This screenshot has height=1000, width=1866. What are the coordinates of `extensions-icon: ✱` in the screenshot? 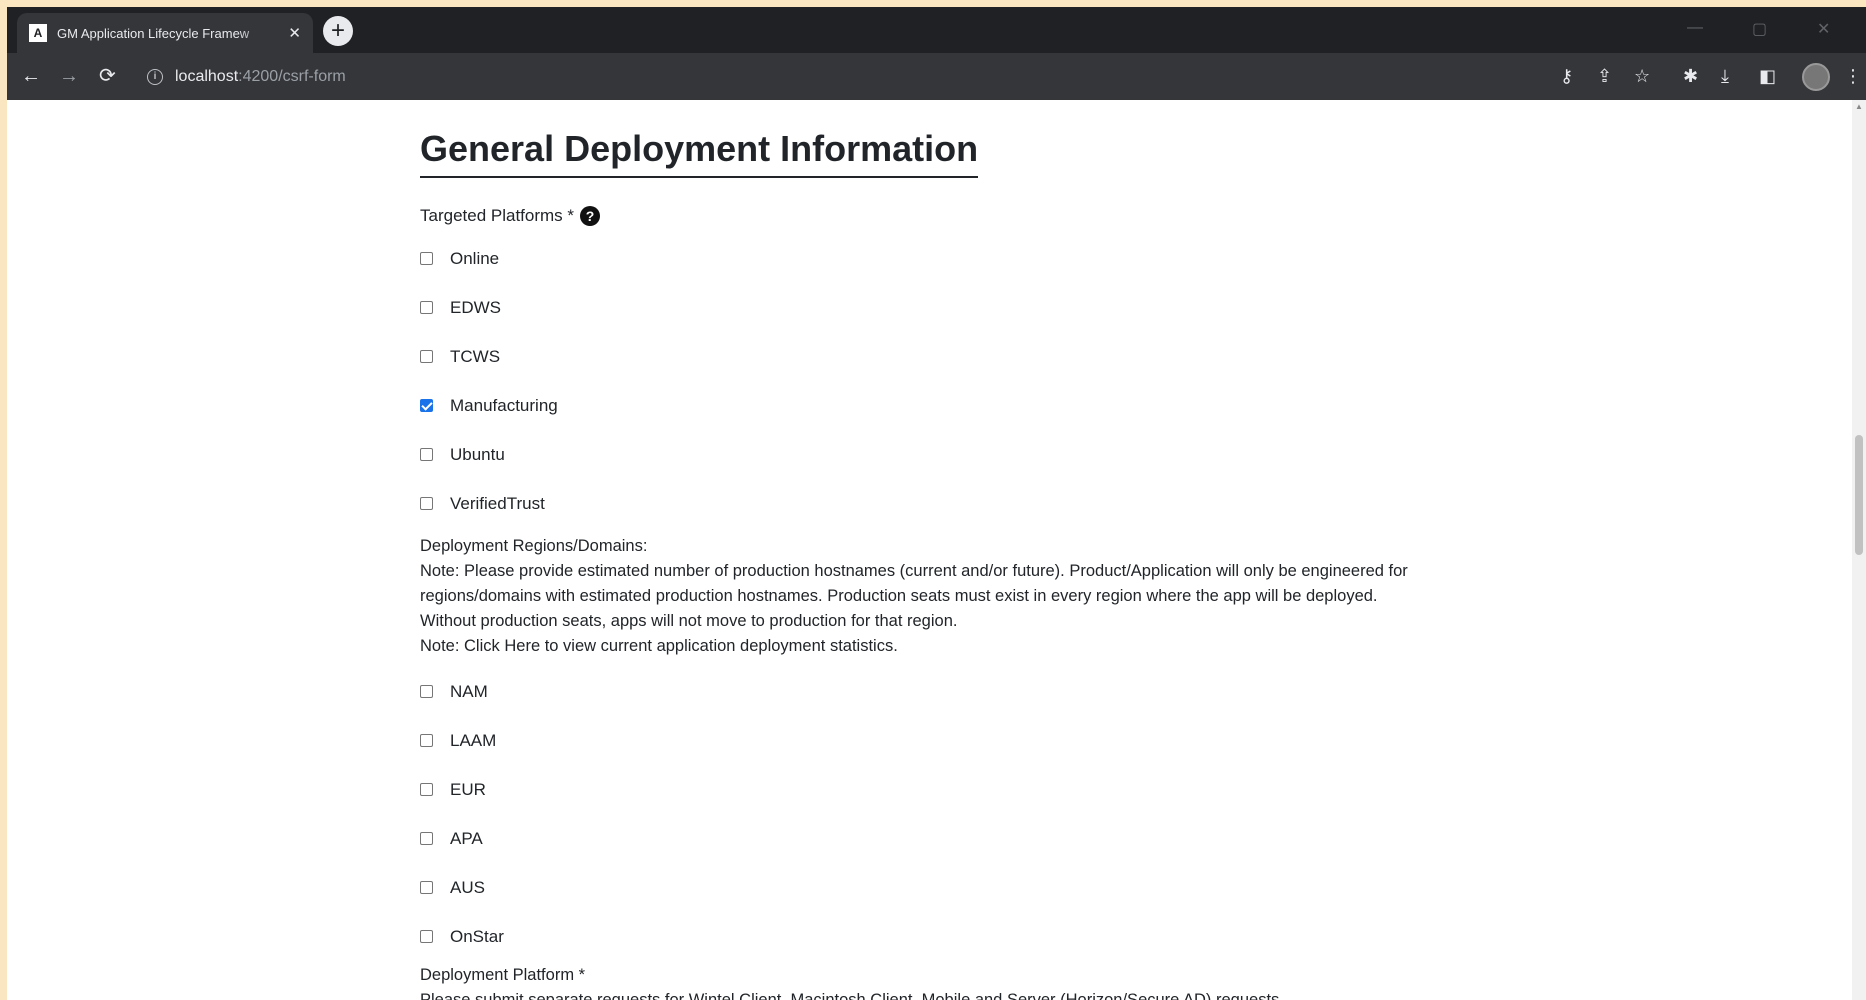 It's located at (1690, 76).